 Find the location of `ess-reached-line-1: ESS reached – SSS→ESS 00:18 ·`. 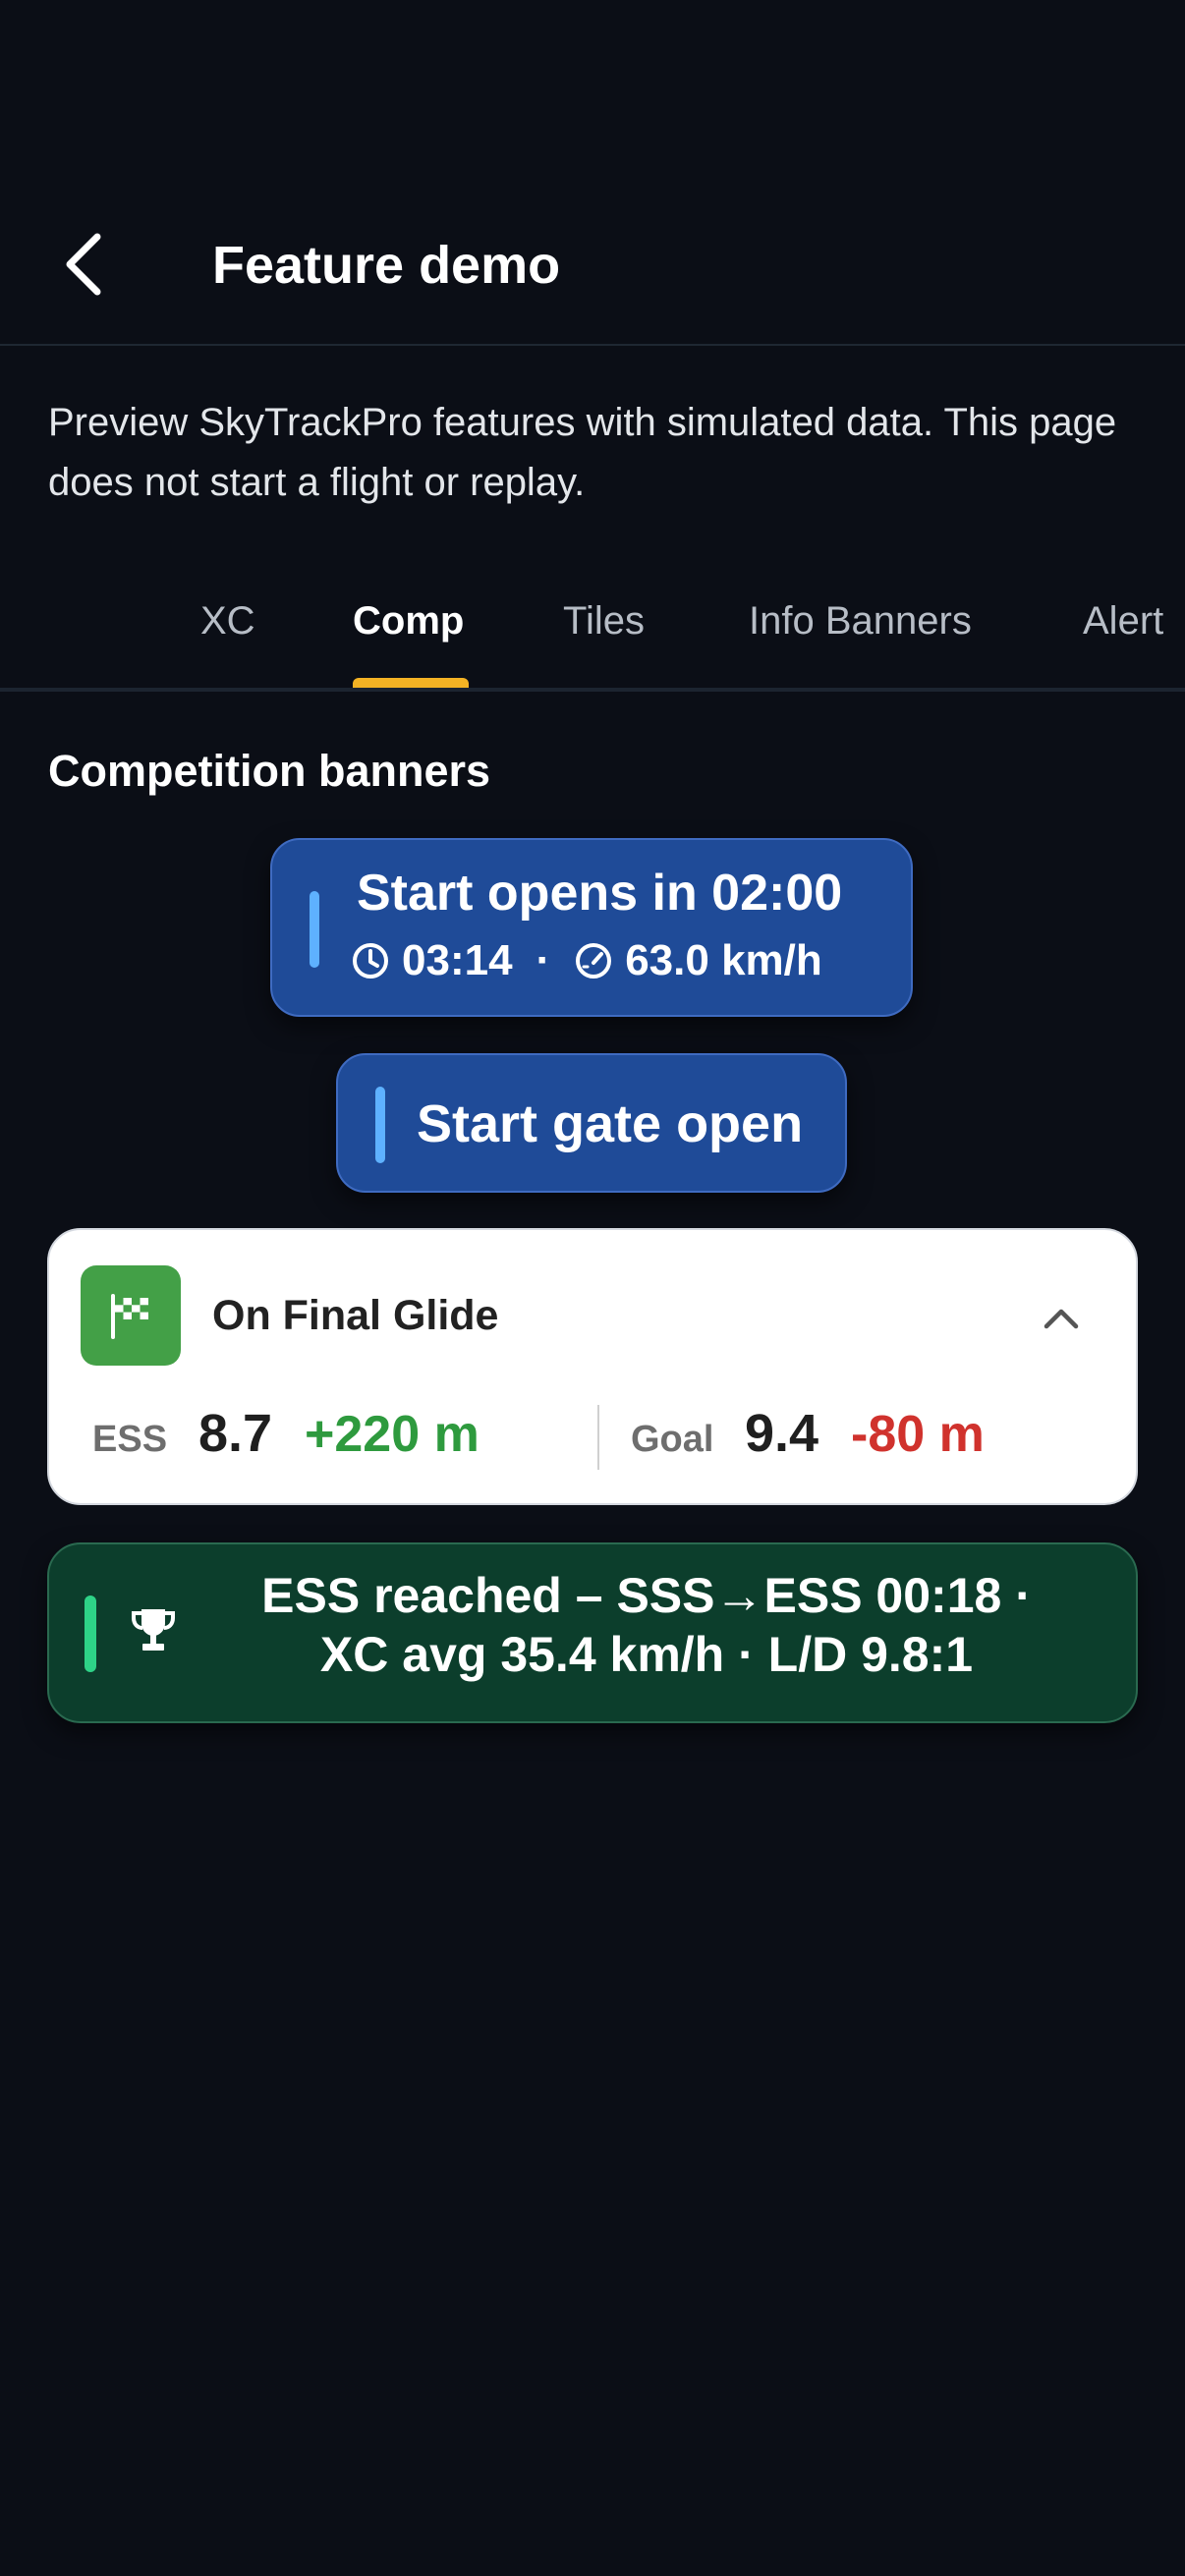

ess-reached-line-1: ESS reached – SSS→ESS 00:18 · is located at coordinates (647, 1595).